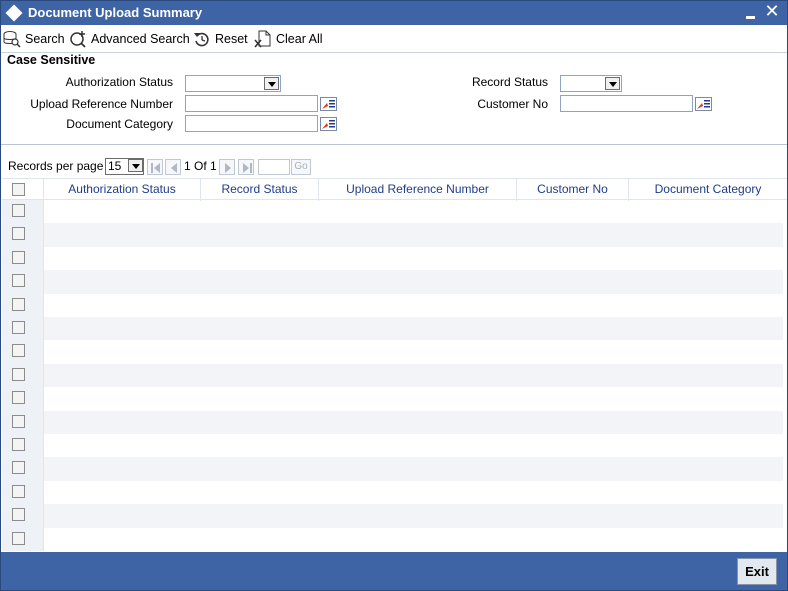 This screenshot has height=591, width=788. Describe the element at coordinates (772, 11) in the screenshot. I see `close-button: ✕` at that location.